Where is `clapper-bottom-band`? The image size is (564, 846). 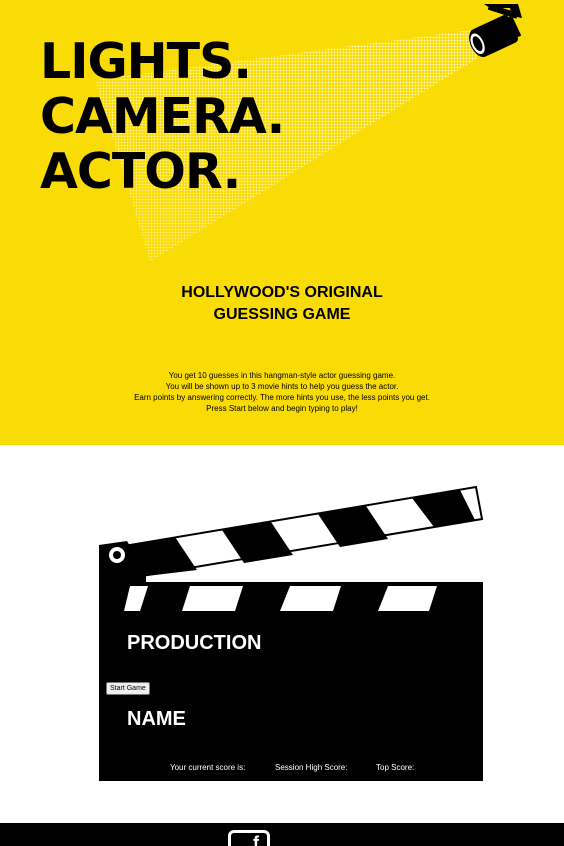 clapper-bottom-band is located at coordinates (303, 600).